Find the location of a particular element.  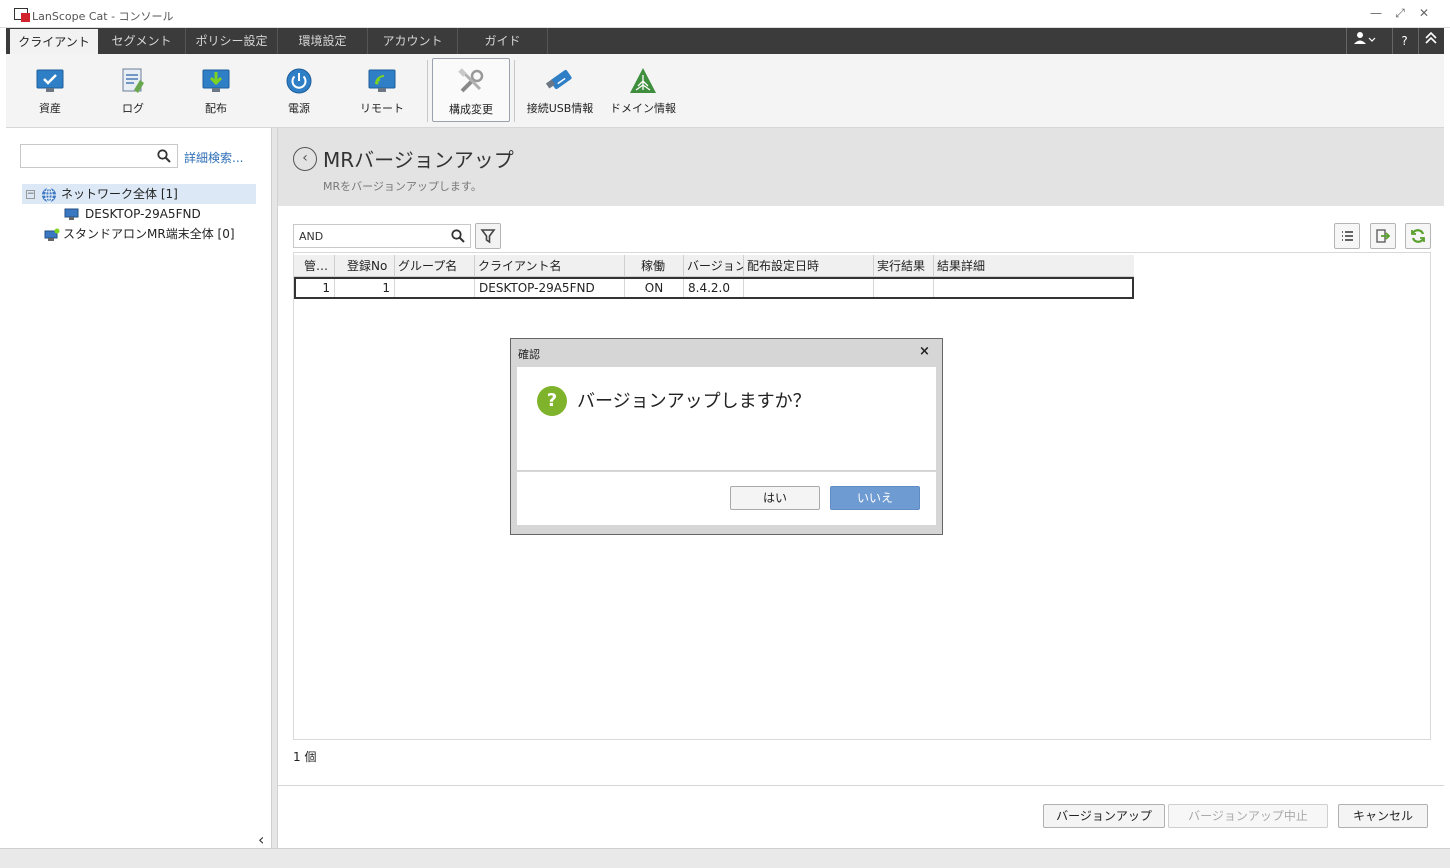

refresh-button is located at coordinates (1418, 236).